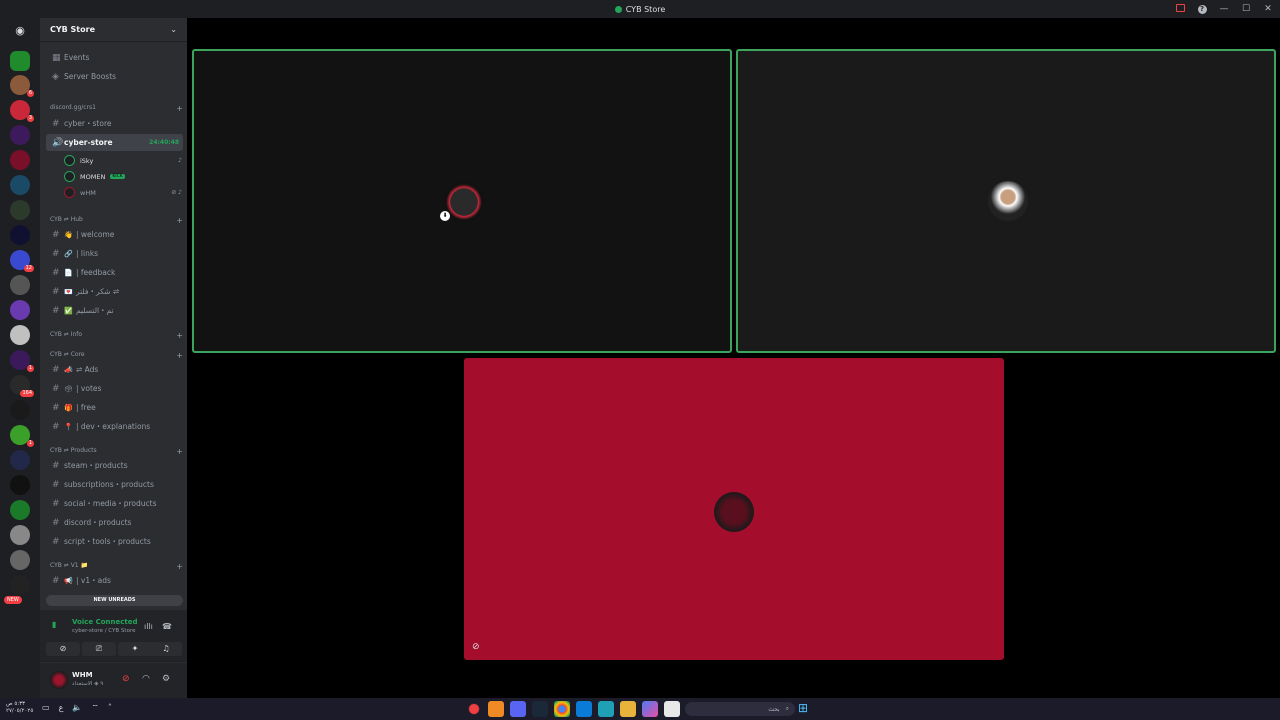  I want to click on channel-welcome: # 👋 | welcome, so click(114, 234).